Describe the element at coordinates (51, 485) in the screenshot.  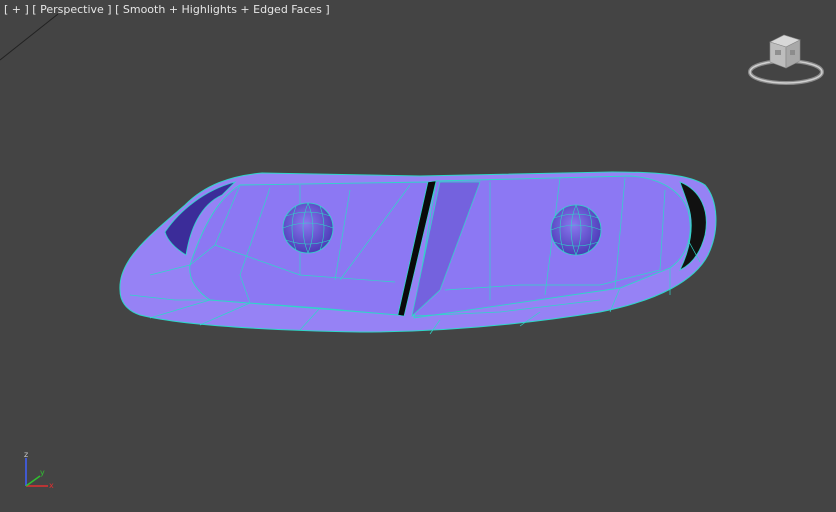
I see `axis-x-label: x` at that location.